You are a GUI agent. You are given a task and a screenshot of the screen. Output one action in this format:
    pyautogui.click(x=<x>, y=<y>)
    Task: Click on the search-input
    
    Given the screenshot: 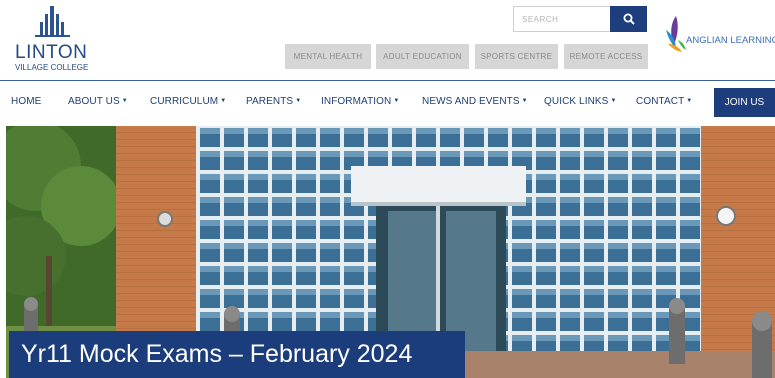 What is the action you would take?
    pyautogui.click(x=561, y=19)
    